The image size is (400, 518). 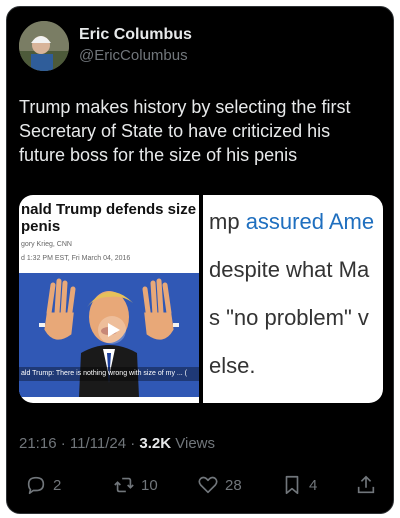 I want to click on article-headline-line2: penis, so click(x=41, y=226).